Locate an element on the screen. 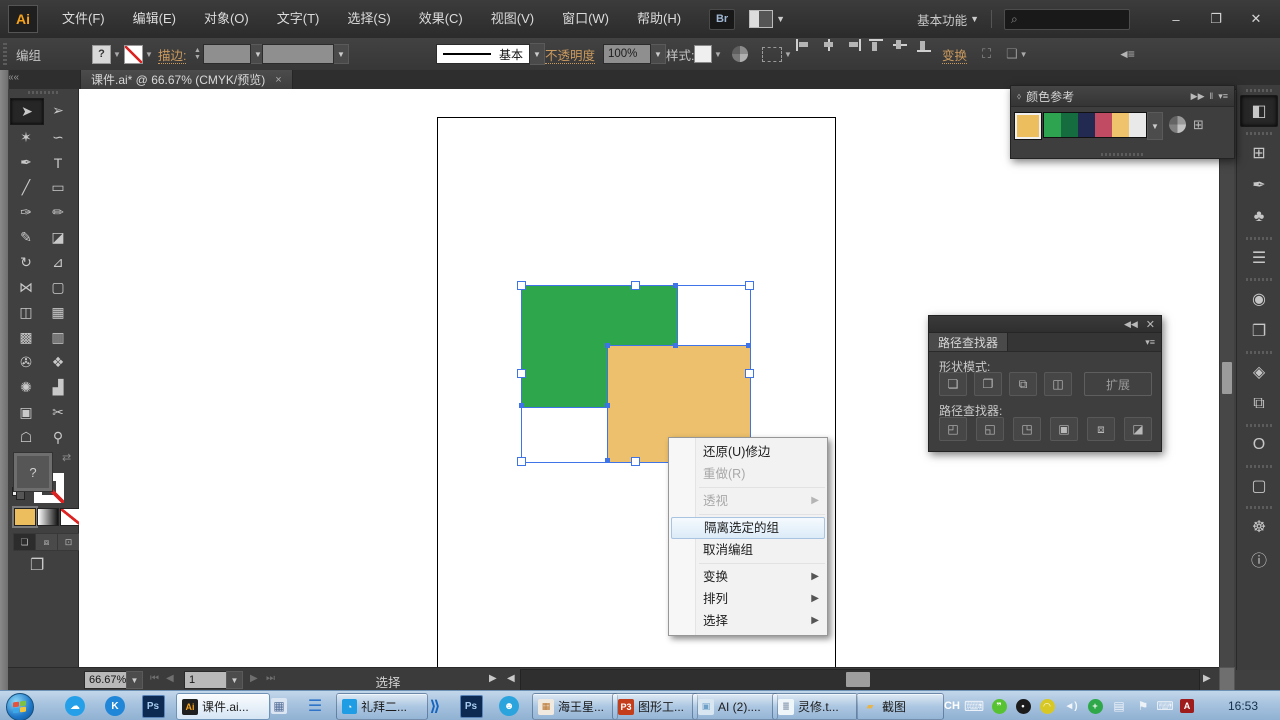 Image resolution: width=1280 pixels, height=720 pixels. next-artboard-icon: ▶ is located at coordinates (254, 678).